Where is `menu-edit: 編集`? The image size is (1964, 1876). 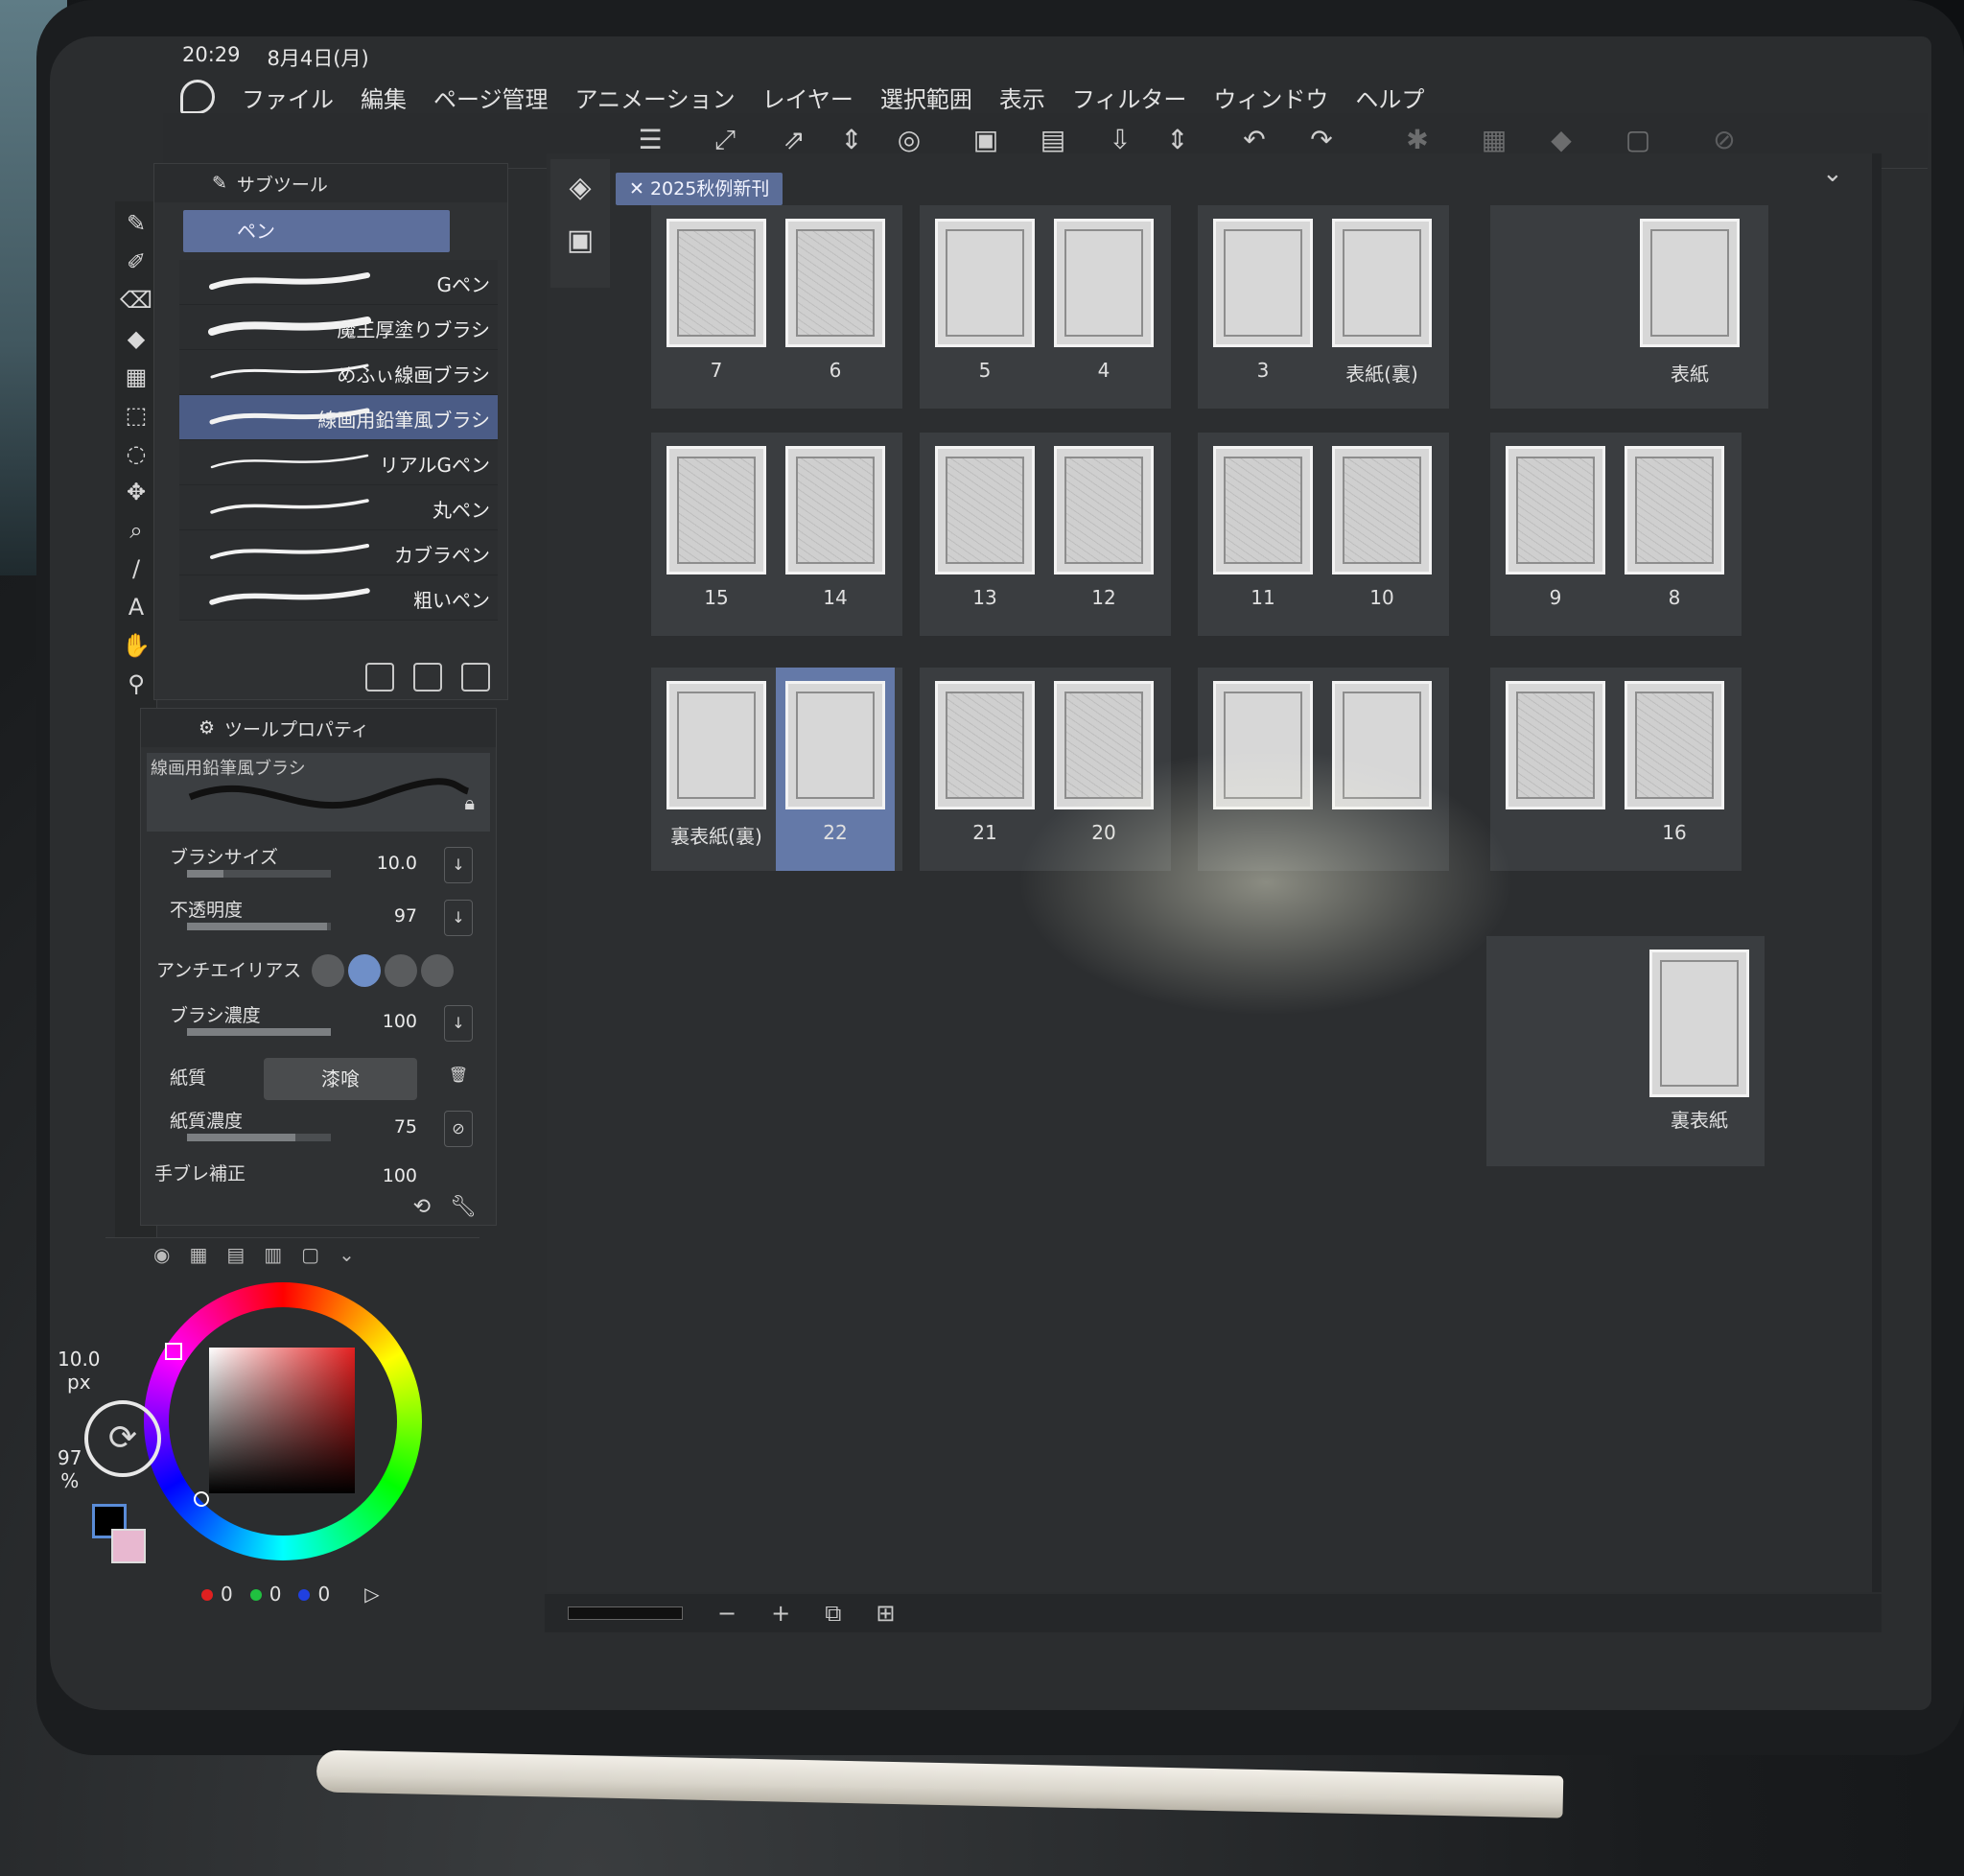
menu-edit: 編集 is located at coordinates (384, 97).